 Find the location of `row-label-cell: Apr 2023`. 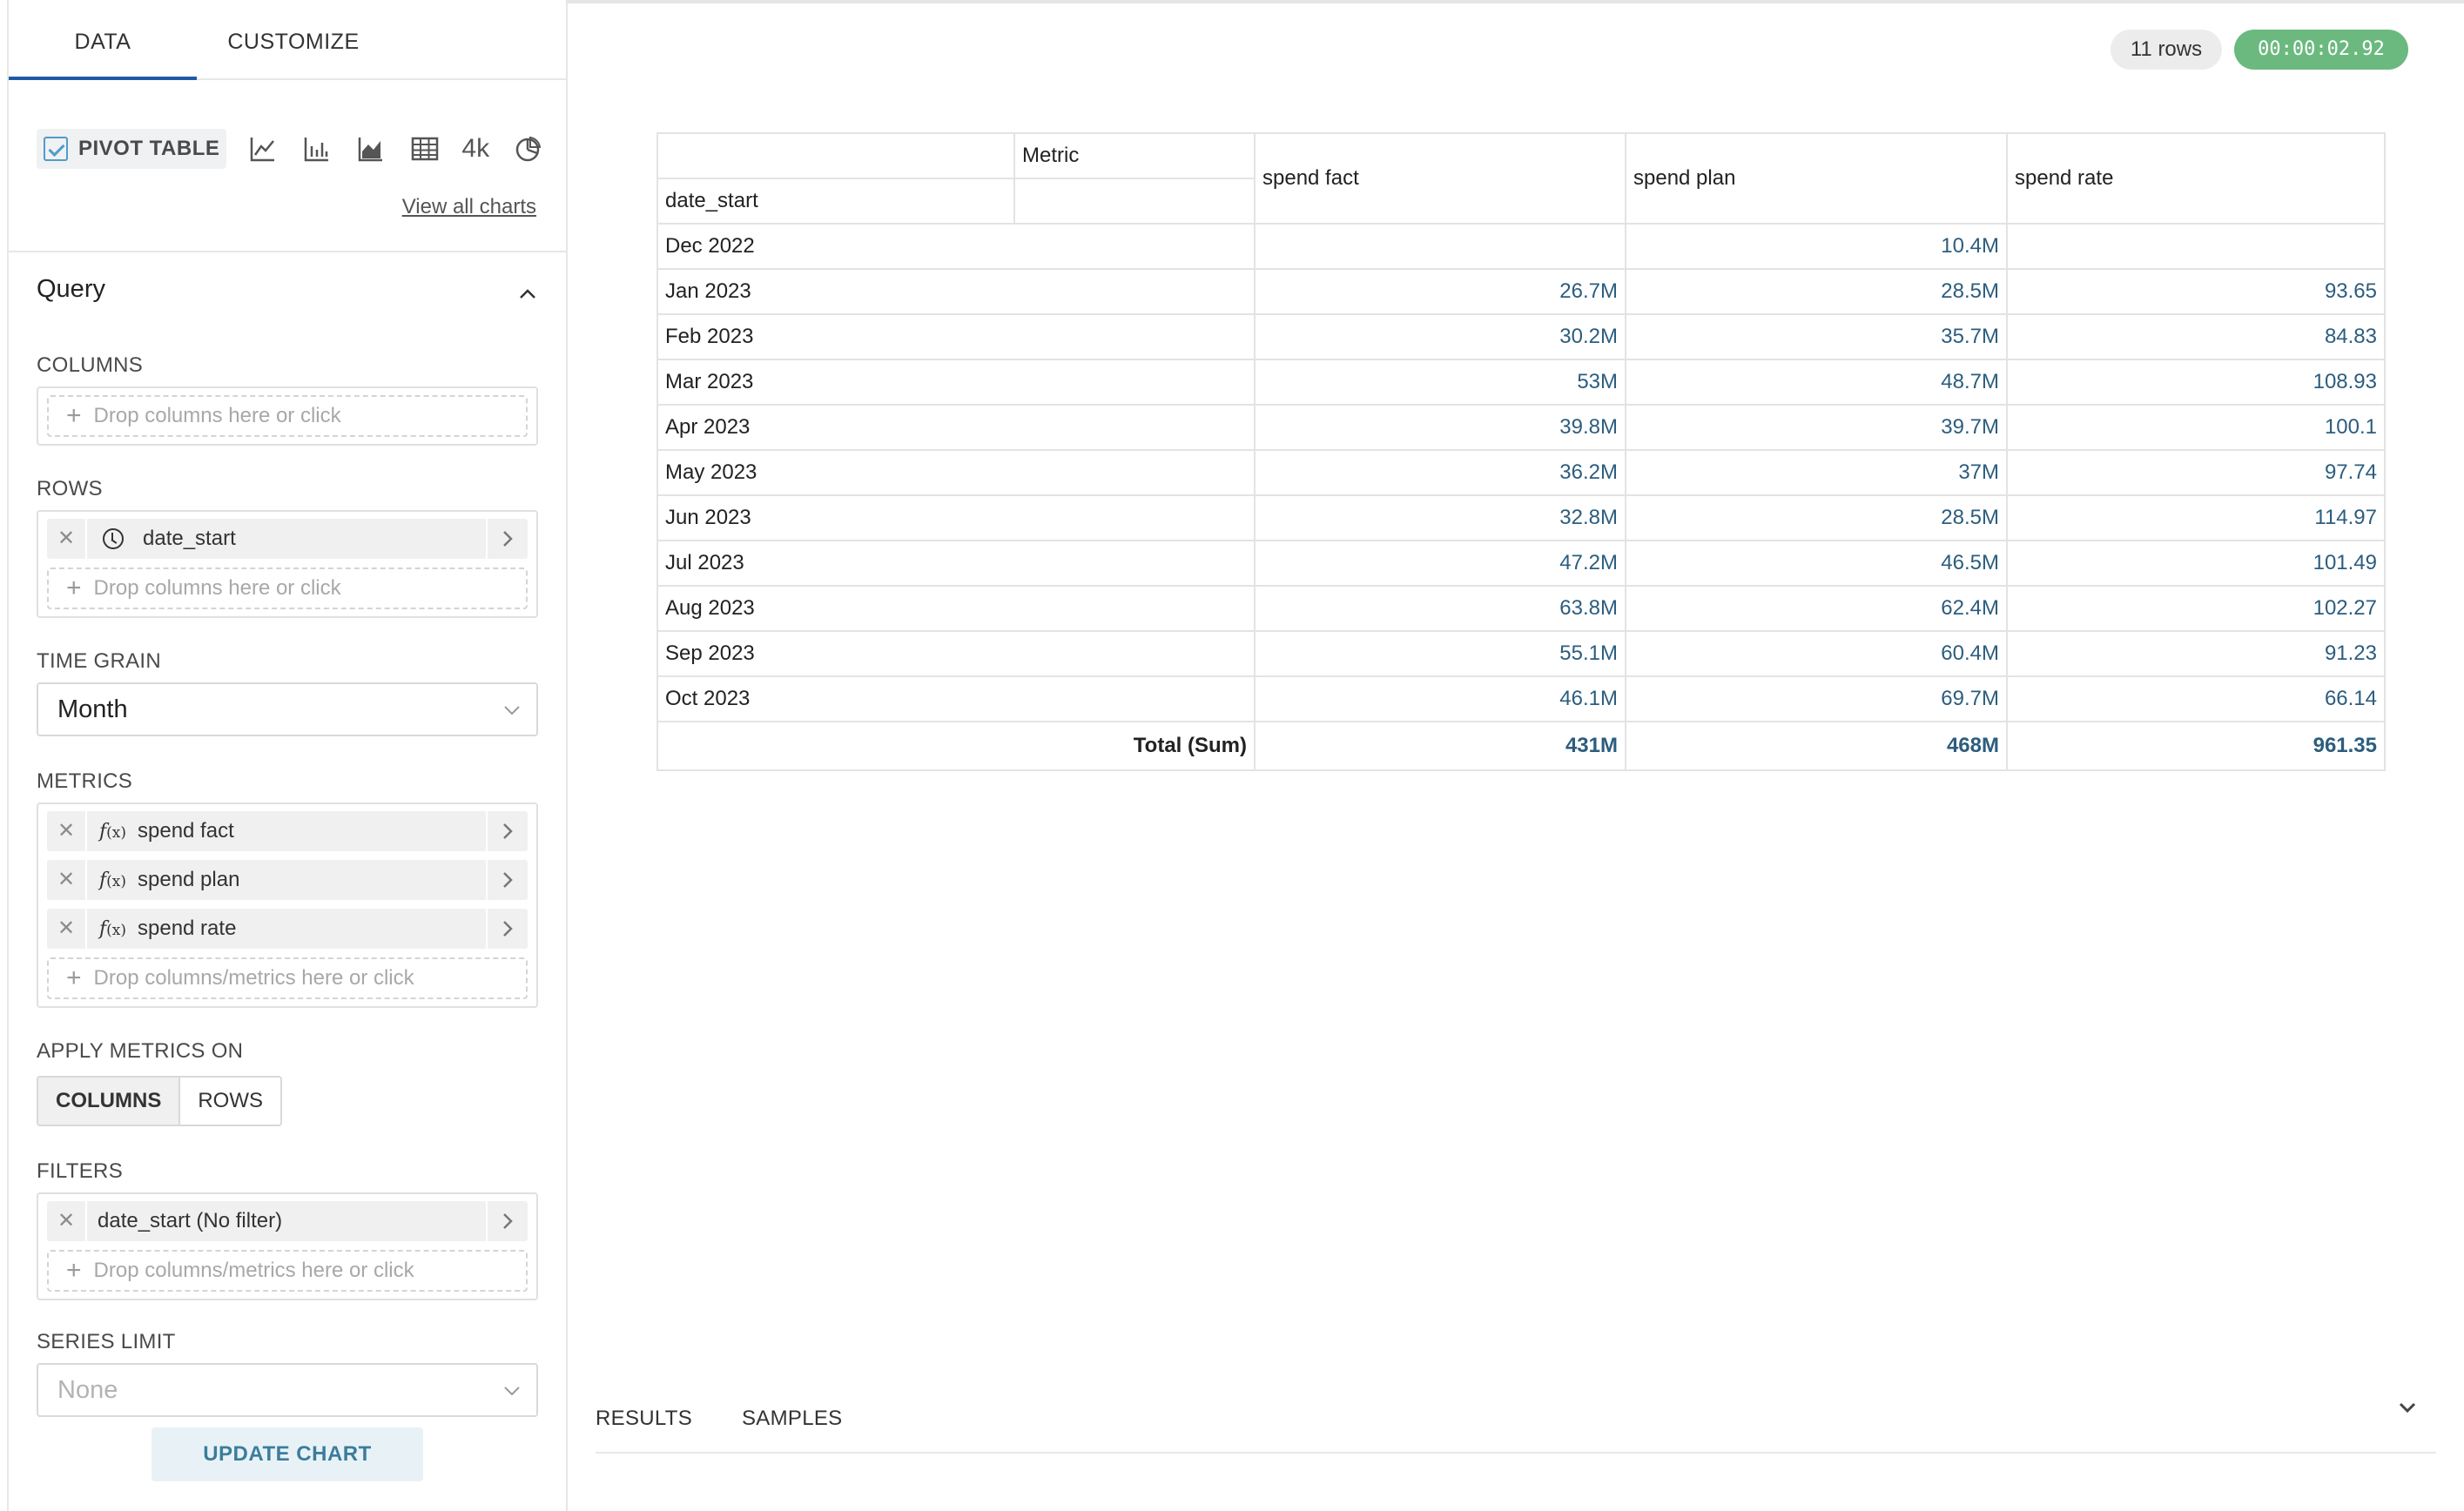

row-label-cell: Apr 2023 is located at coordinates (956, 427).